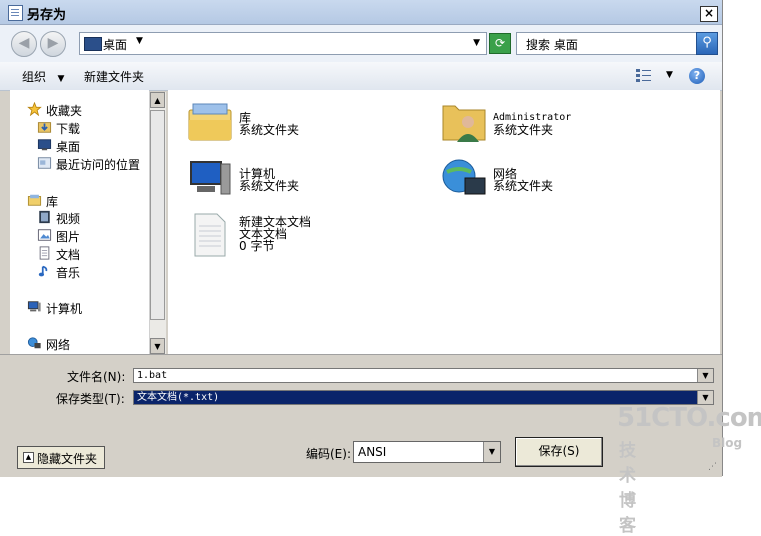  I want to click on scroll-up-button: ▲, so click(157, 100).